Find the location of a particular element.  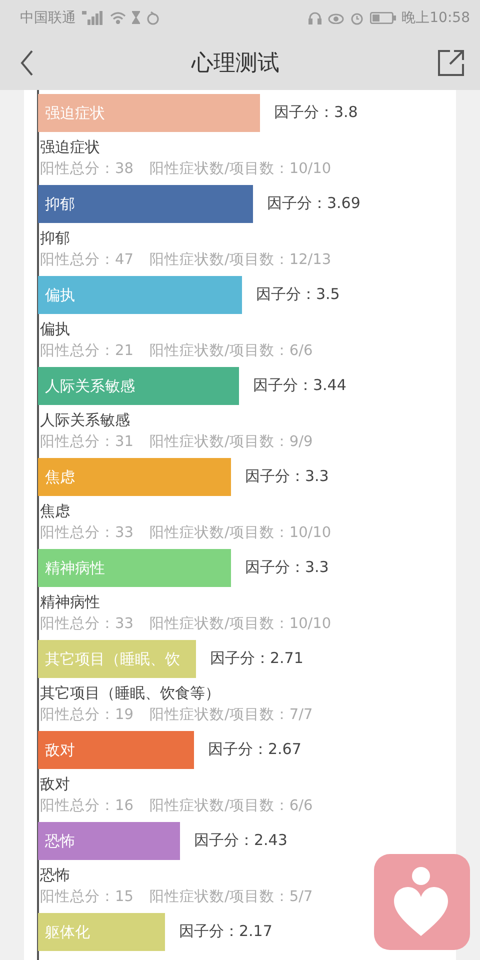

factor-bar: 焦虑 is located at coordinates (134, 477).